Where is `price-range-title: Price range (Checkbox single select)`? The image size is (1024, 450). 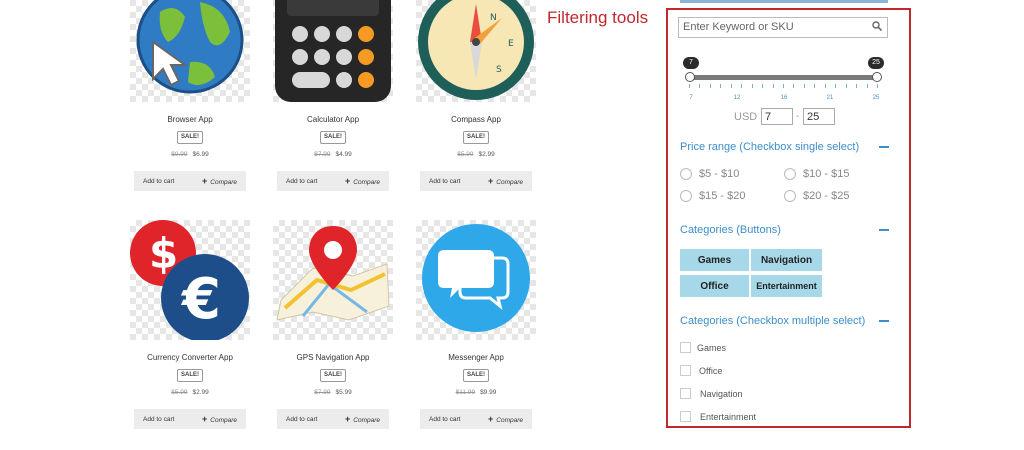 price-range-title: Price range (Checkbox single select) is located at coordinates (769, 147).